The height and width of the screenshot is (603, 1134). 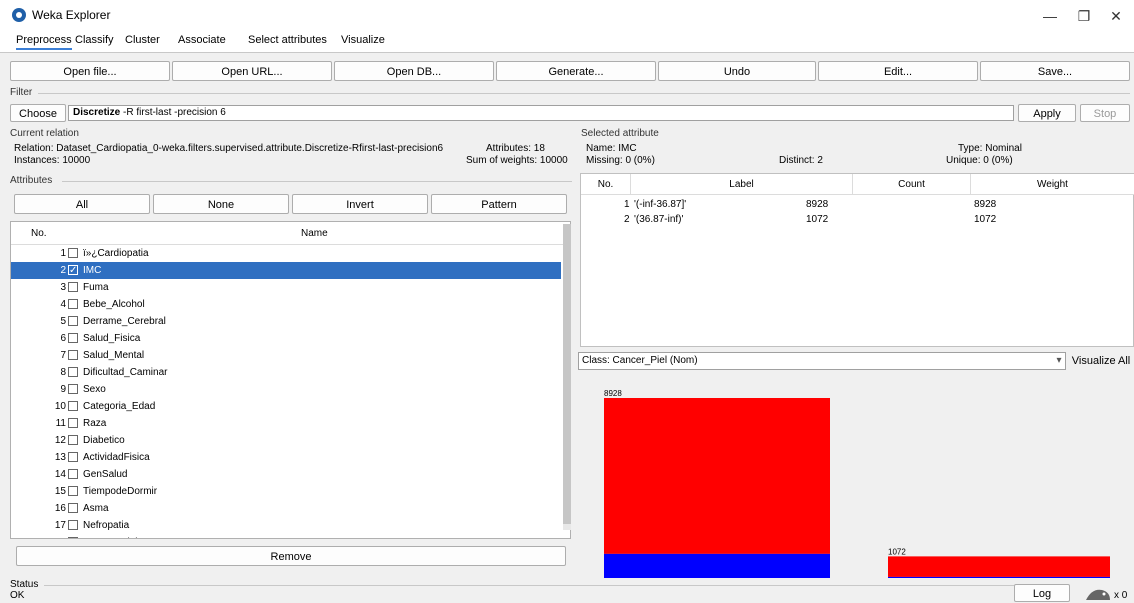 I want to click on attribute-row: 12 Diabetico, so click(x=286, y=440).